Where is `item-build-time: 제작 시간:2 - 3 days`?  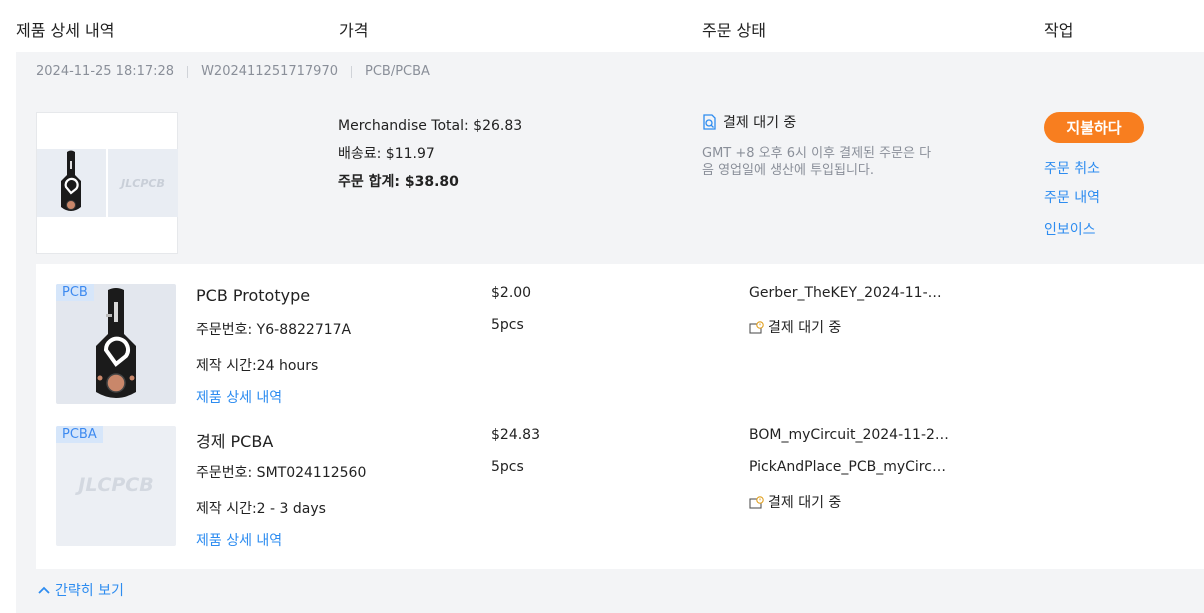 item-build-time: 제작 시간:2 - 3 days is located at coordinates (261, 509).